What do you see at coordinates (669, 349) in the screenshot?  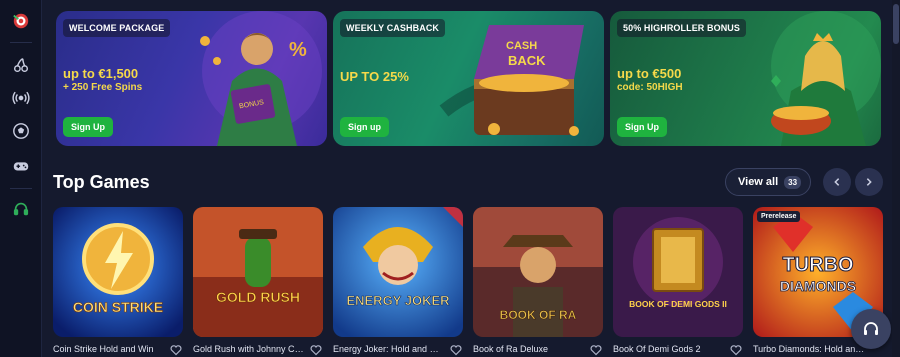 I see `game-title: Book Of Demi Gods 2` at bounding box center [669, 349].